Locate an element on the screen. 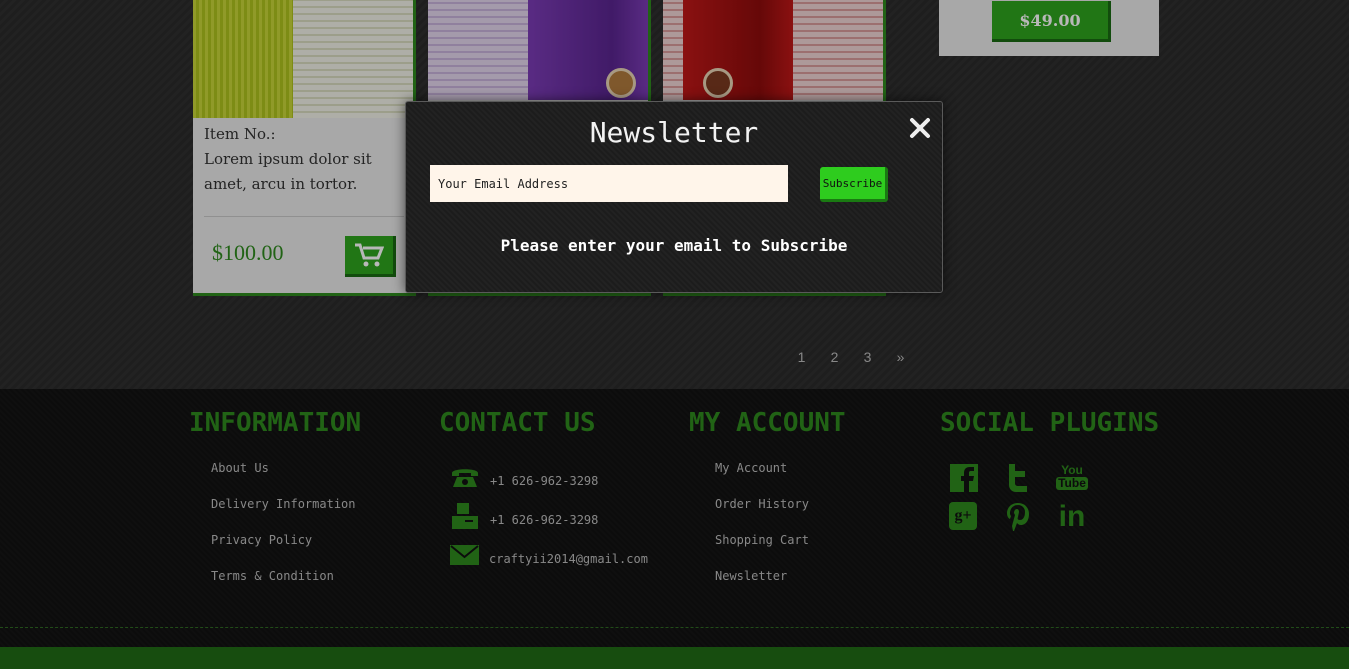 Image resolution: width=1349 pixels, height=669 pixels. subscribe-button: Subscribe is located at coordinates (854, 184).